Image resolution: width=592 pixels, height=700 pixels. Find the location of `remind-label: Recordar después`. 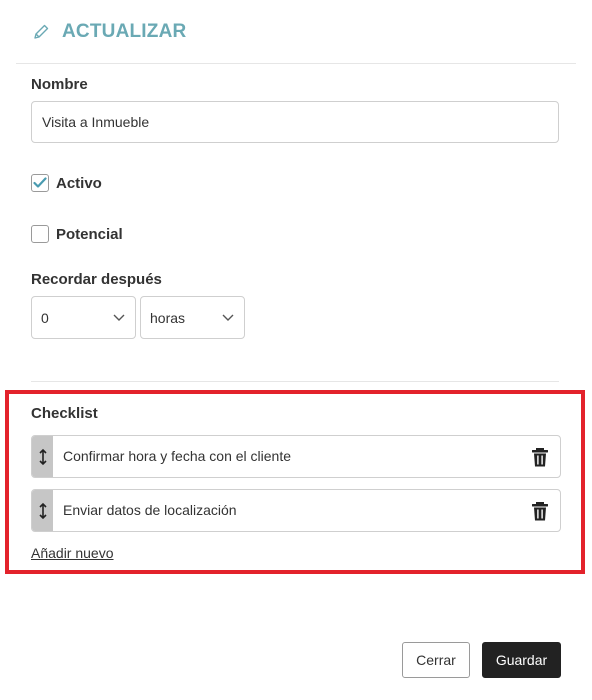

remind-label: Recordar después is located at coordinates (96, 279).